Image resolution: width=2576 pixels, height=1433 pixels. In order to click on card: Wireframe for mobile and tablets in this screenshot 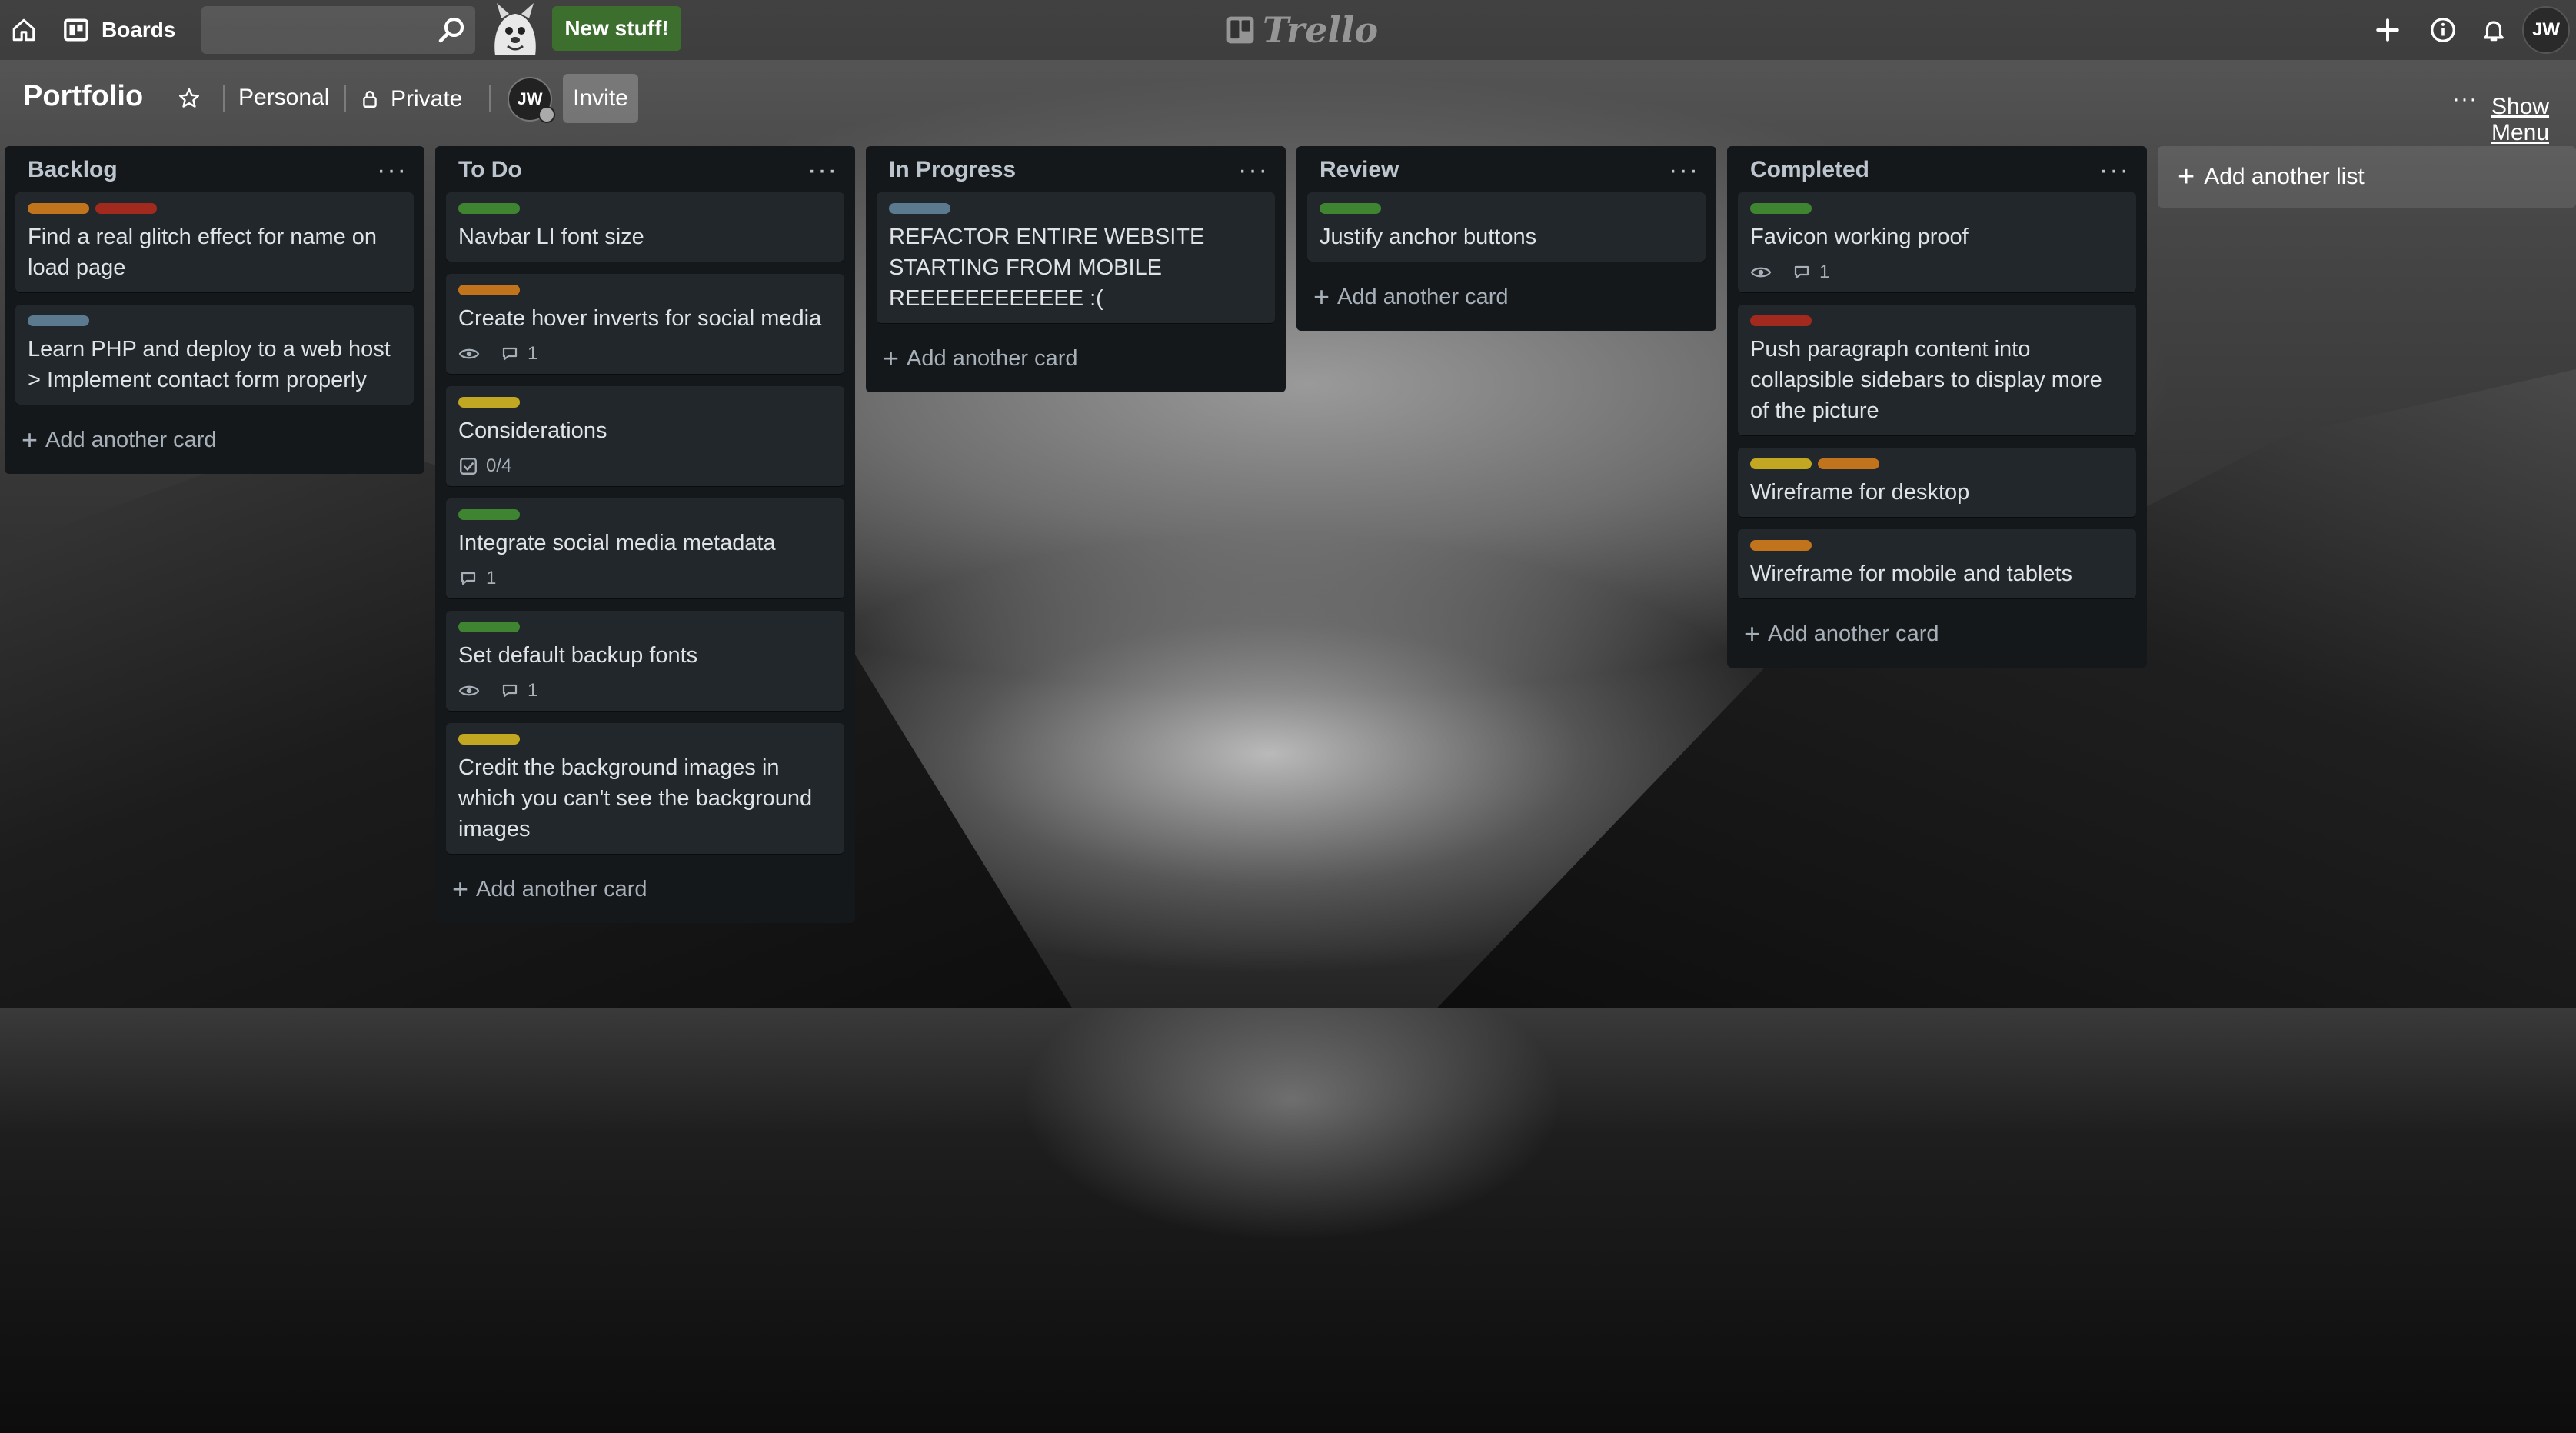, I will do `click(1937, 563)`.